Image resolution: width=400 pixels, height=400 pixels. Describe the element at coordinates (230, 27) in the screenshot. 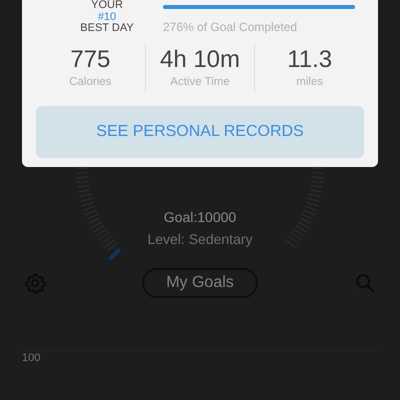

I see `progress-caption: 276% of Goal Completed` at that location.